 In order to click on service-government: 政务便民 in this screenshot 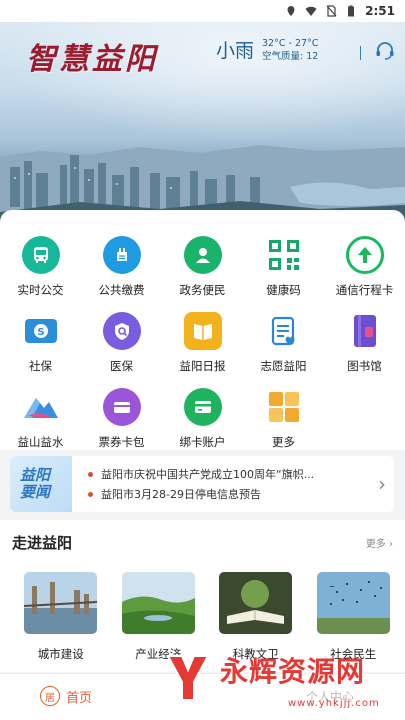, I will do `click(202, 267)`.